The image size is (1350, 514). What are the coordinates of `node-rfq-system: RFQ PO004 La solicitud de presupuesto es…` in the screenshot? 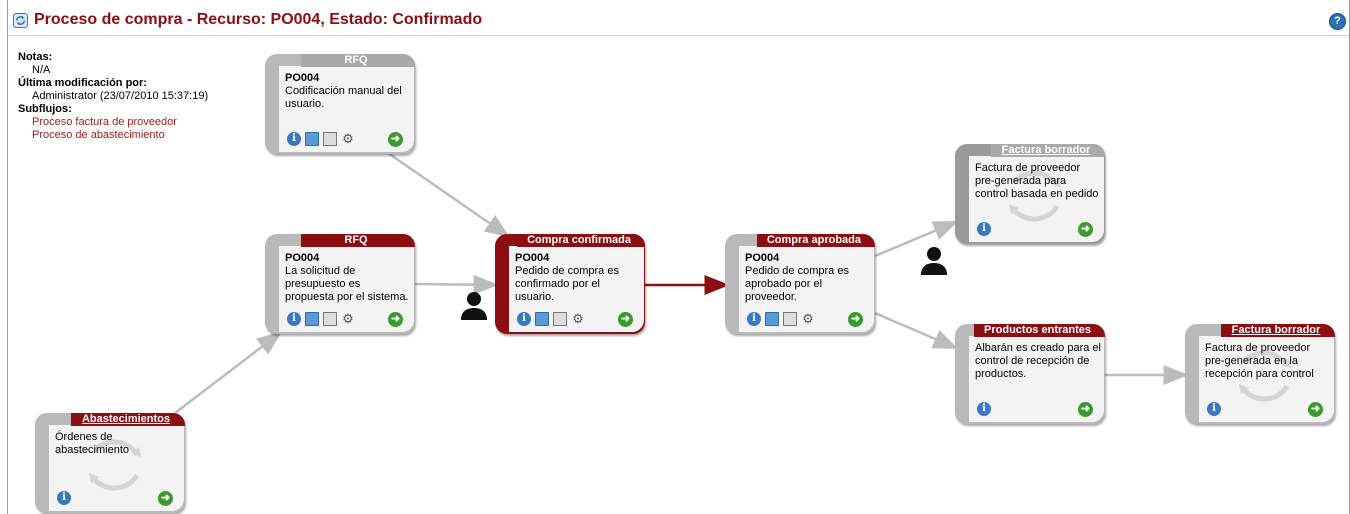 It's located at (340, 284).